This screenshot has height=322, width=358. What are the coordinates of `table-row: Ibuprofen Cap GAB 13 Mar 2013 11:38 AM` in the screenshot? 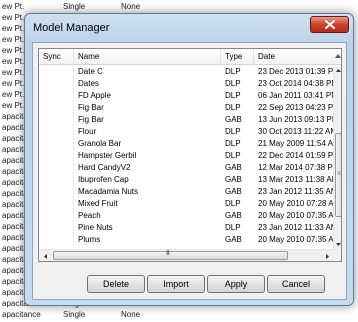 It's located at (186, 179).